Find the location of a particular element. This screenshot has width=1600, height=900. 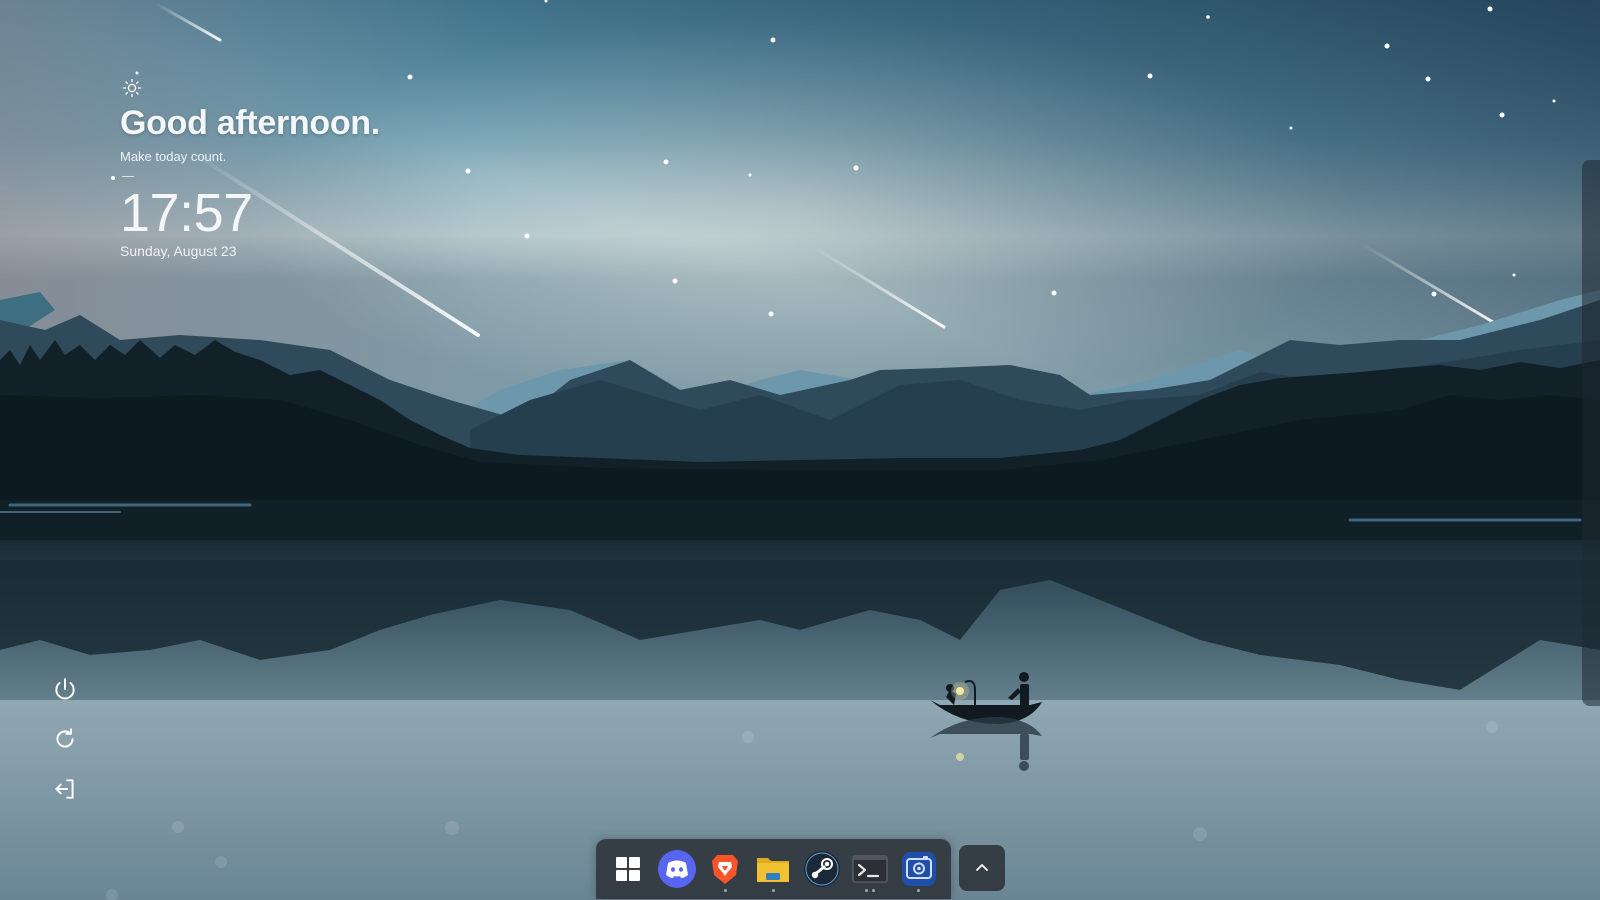

logout-button is located at coordinates (65, 789).